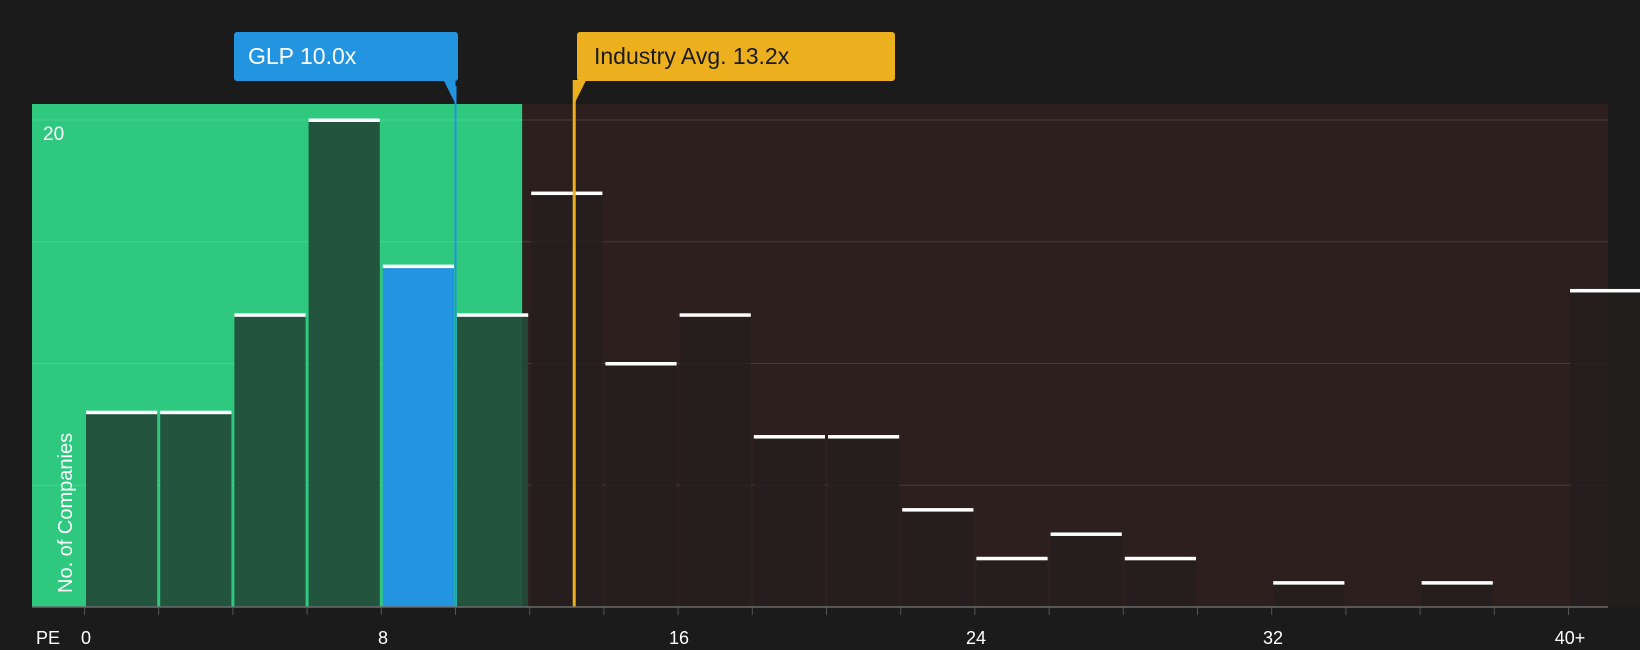 The image size is (1640, 650). What do you see at coordinates (679, 638) in the screenshot?
I see `x-tick-label: 16` at bounding box center [679, 638].